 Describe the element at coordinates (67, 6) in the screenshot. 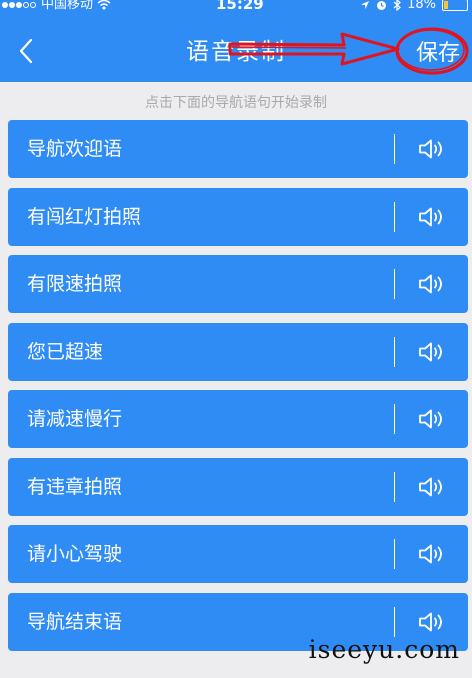

I see `carrier-label: 中国移动` at that location.